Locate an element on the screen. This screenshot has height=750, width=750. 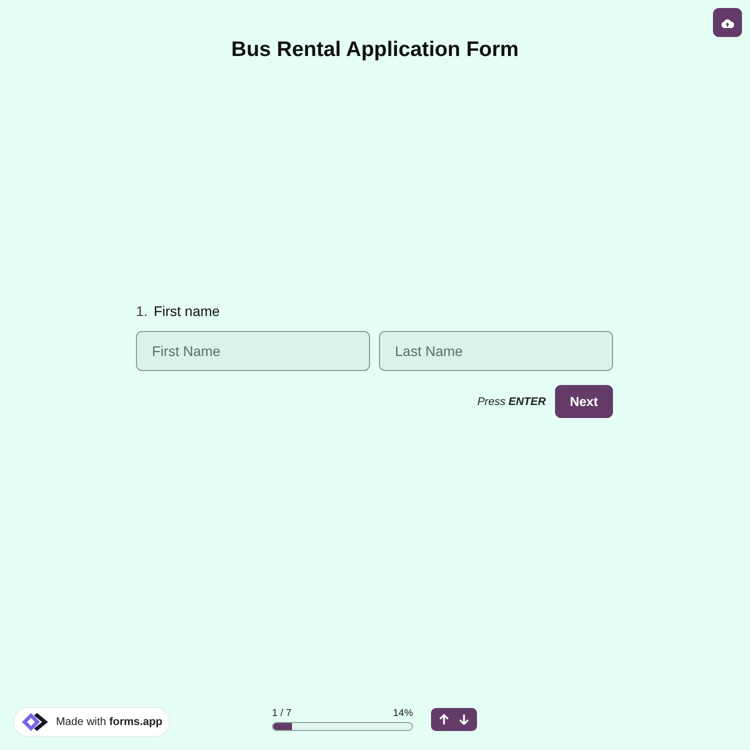
input-field: Last Name is located at coordinates (496, 351).